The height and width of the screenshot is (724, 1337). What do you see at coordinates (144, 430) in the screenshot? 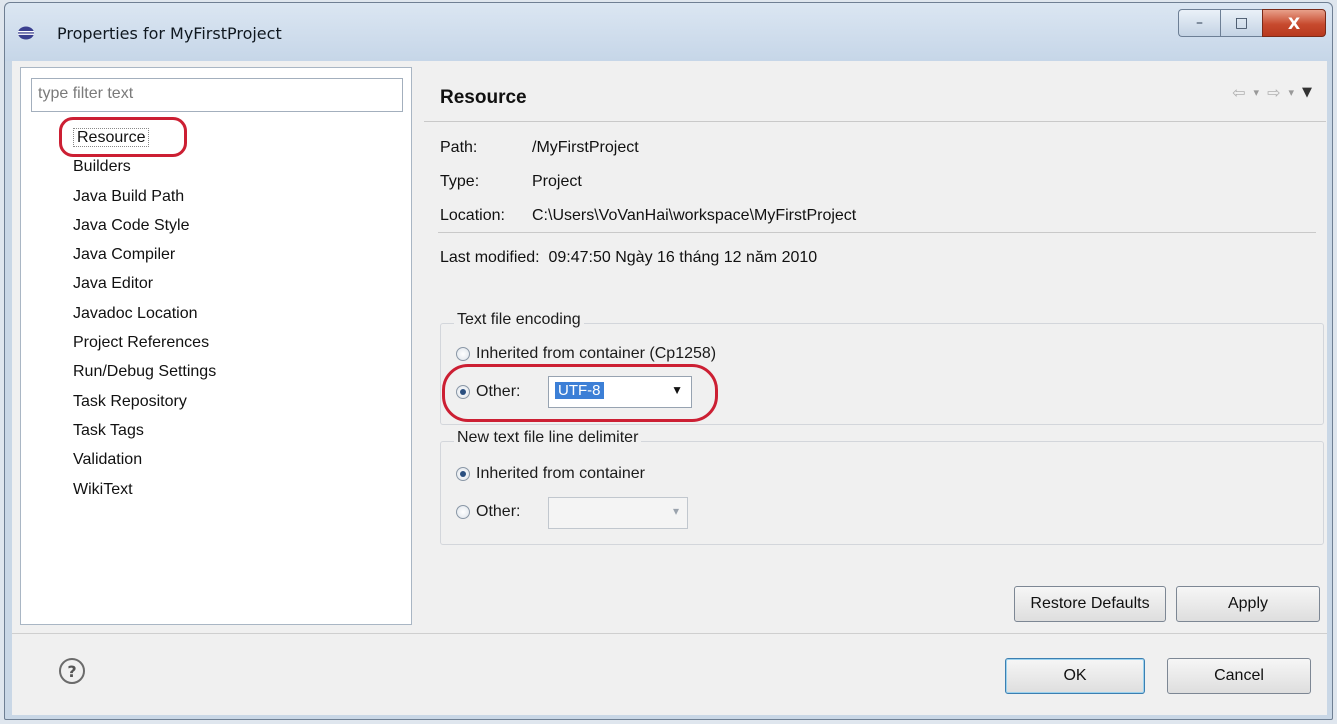
I see `tree-item-task-tags: Task Tags` at bounding box center [144, 430].